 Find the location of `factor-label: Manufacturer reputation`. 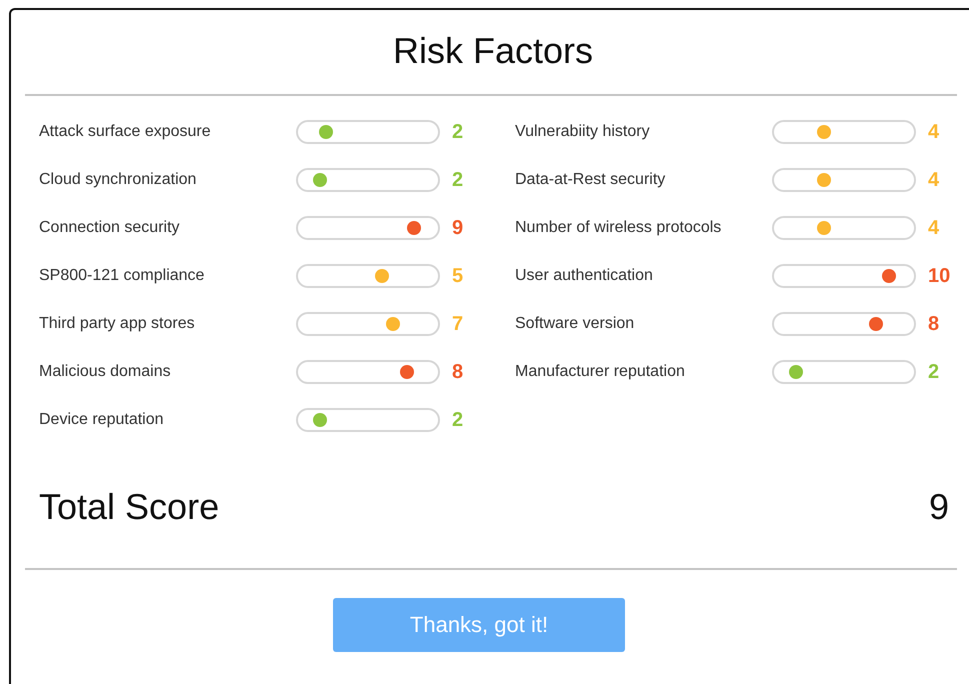

factor-label: Manufacturer reputation is located at coordinates (600, 372).